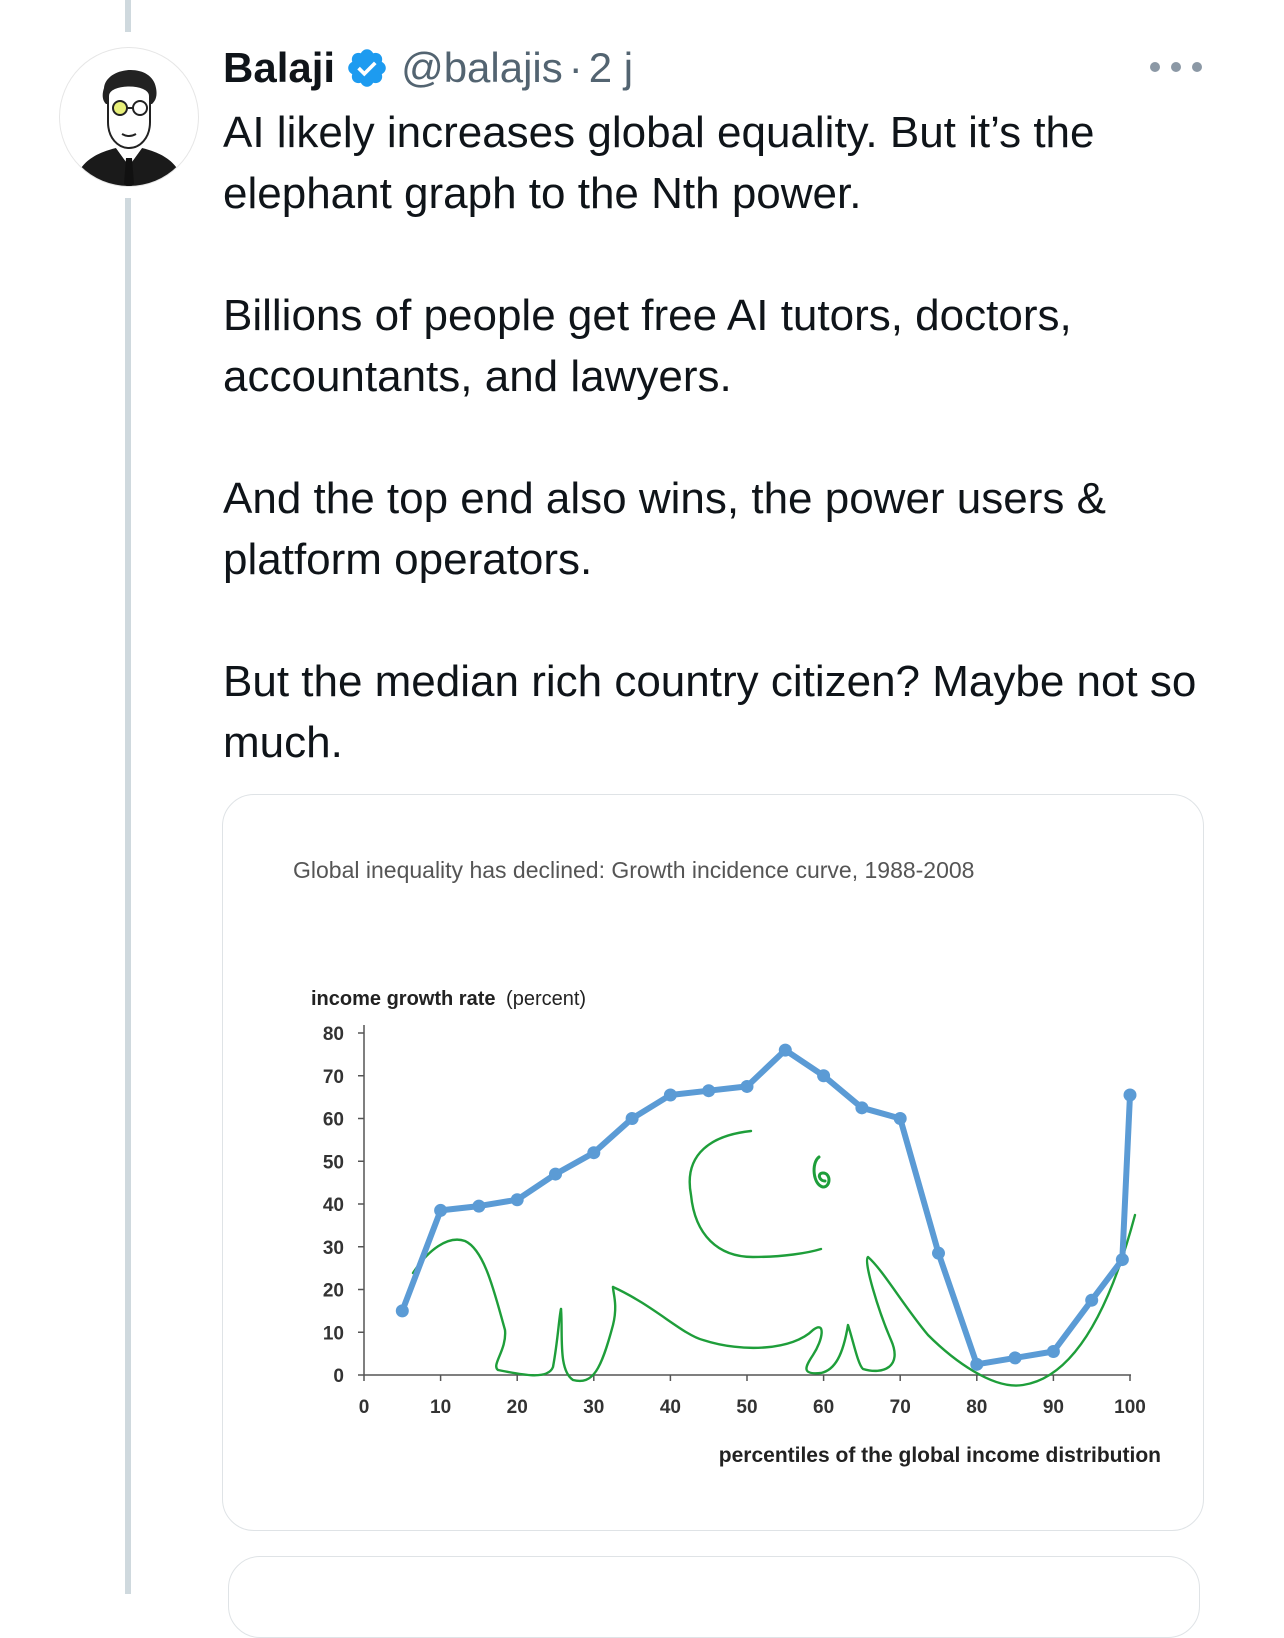  Describe the element at coordinates (128, 896) in the screenshot. I see `thread-line` at that location.